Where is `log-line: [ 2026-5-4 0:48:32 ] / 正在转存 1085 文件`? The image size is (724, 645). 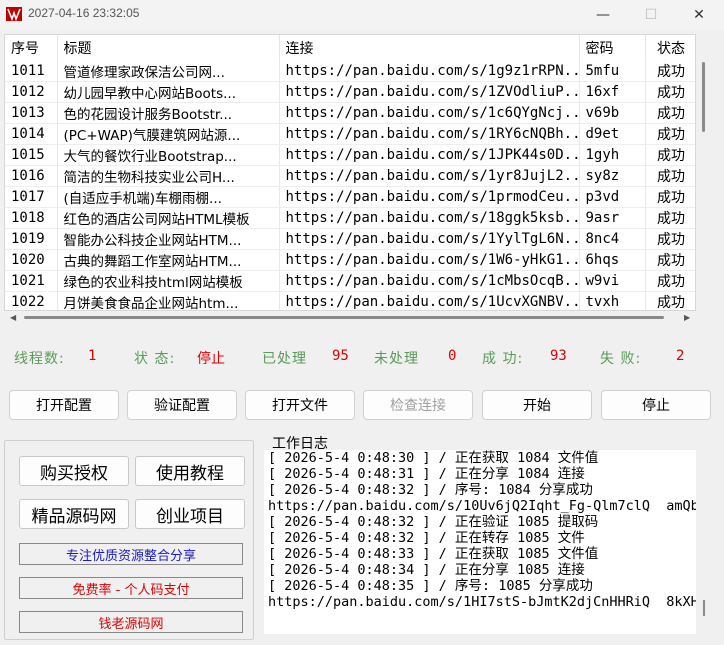 log-line: [ 2026-5-4 0:48:32 ] / 正在转存 1085 文件 is located at coordinates (426, 538).